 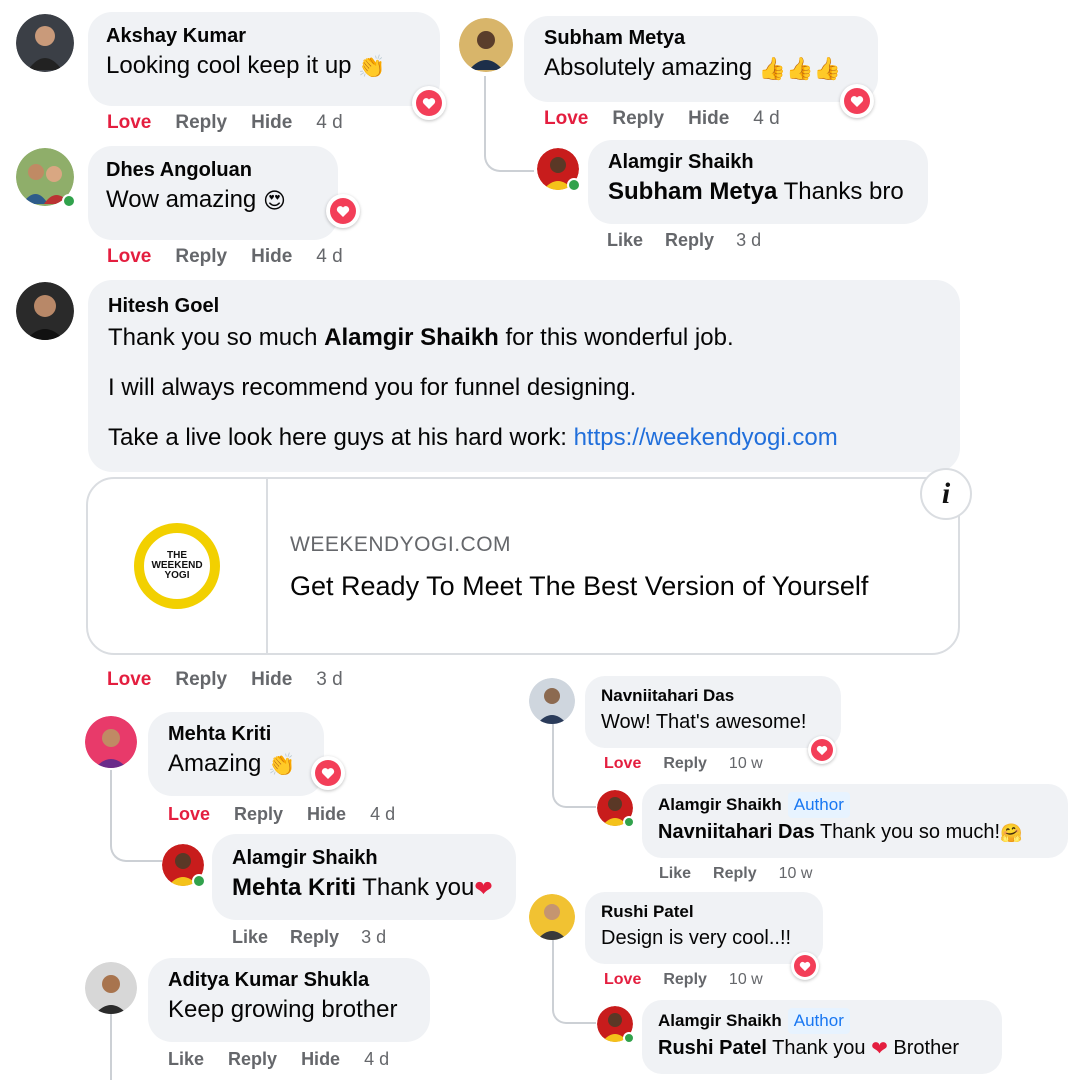 What do you see at coordinates (713, 696) in the screenshot?
I see `comment-author: Navniitahari Das` at bounding box center [713, 696].